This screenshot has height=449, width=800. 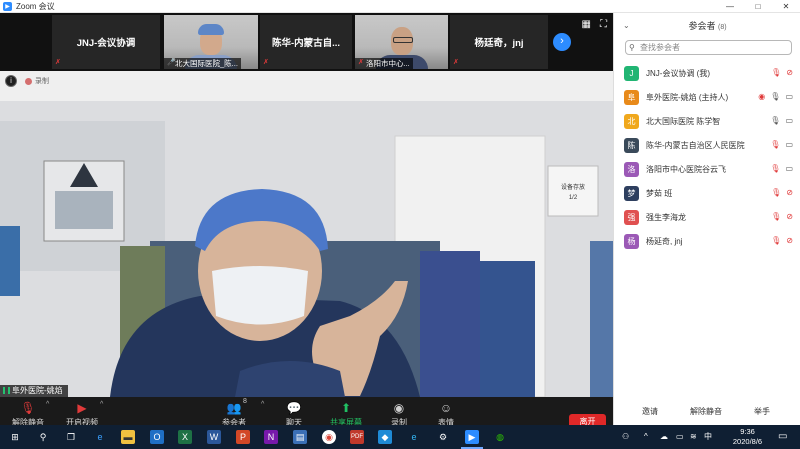 I want to click on participant-row: 北 北大国际医院 陈学智 🎙 ▭, so click(x=707, y=121).